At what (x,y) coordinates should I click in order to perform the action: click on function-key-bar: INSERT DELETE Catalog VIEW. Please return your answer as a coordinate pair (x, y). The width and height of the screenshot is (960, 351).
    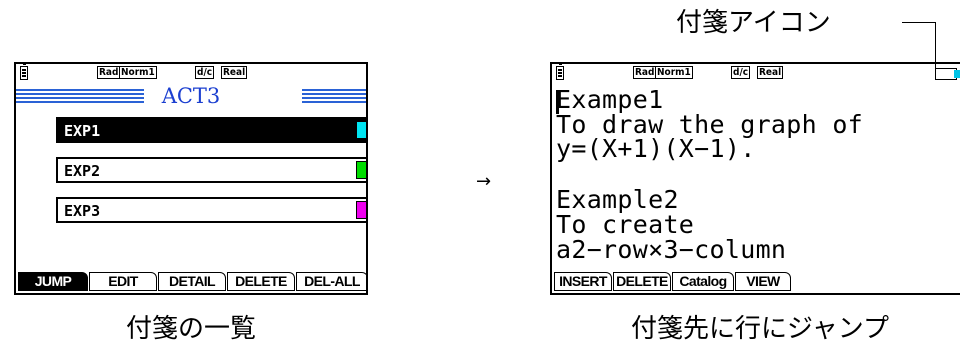
    Looking at the image, I should click on (672, 281).